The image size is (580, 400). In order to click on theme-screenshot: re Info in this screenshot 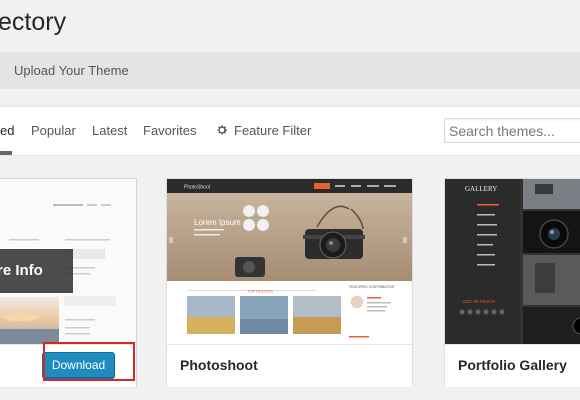, I will do `click(68, 261)`.